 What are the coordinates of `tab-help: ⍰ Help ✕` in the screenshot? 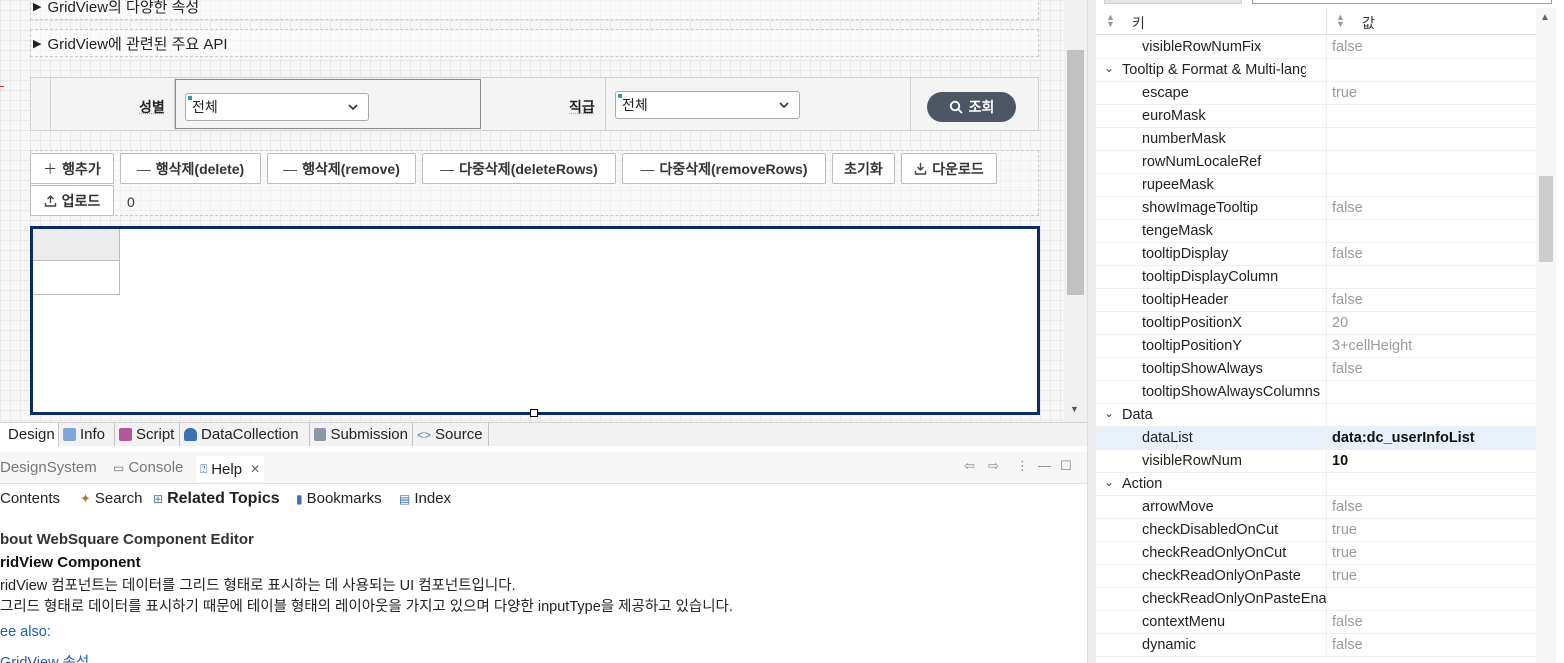 It's located at (230, 469).